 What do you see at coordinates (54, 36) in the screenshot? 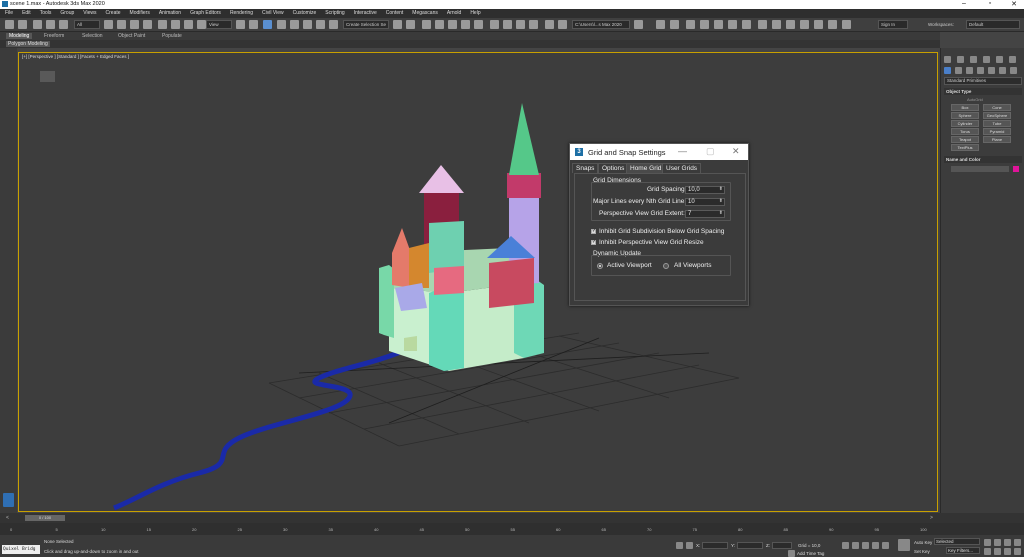
I see `ribbon-tab-freeform: Freeform` at bounding box center [54, 36].